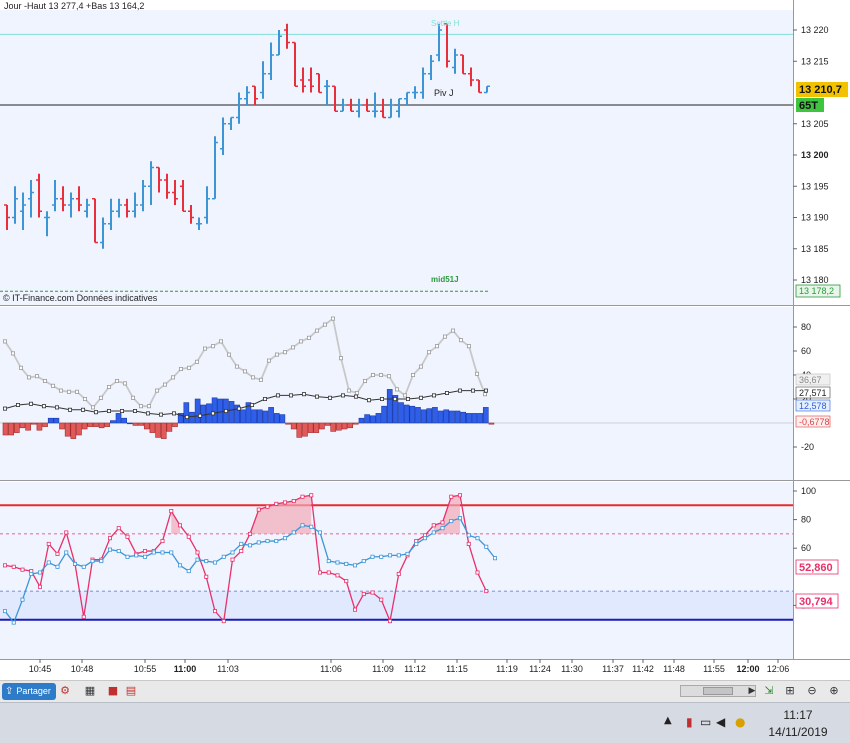 This screenshot has width=850, height=743. What do you see at coordinates (80, 298) in the screenshot?
I see `copyright-text: © IT-Finance.com Données indicatives` at bounding box center [80, 298].